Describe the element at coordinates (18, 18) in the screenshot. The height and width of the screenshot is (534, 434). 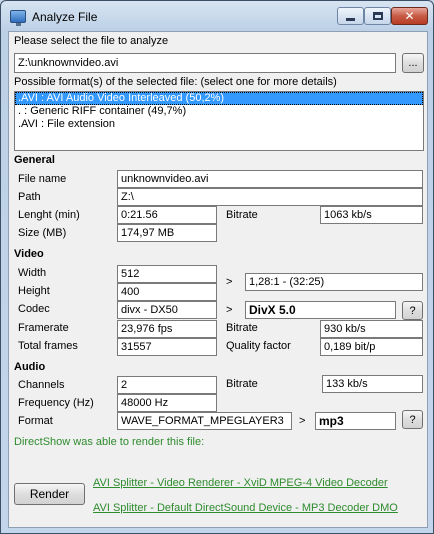
I see `monitor-icon` at that location.